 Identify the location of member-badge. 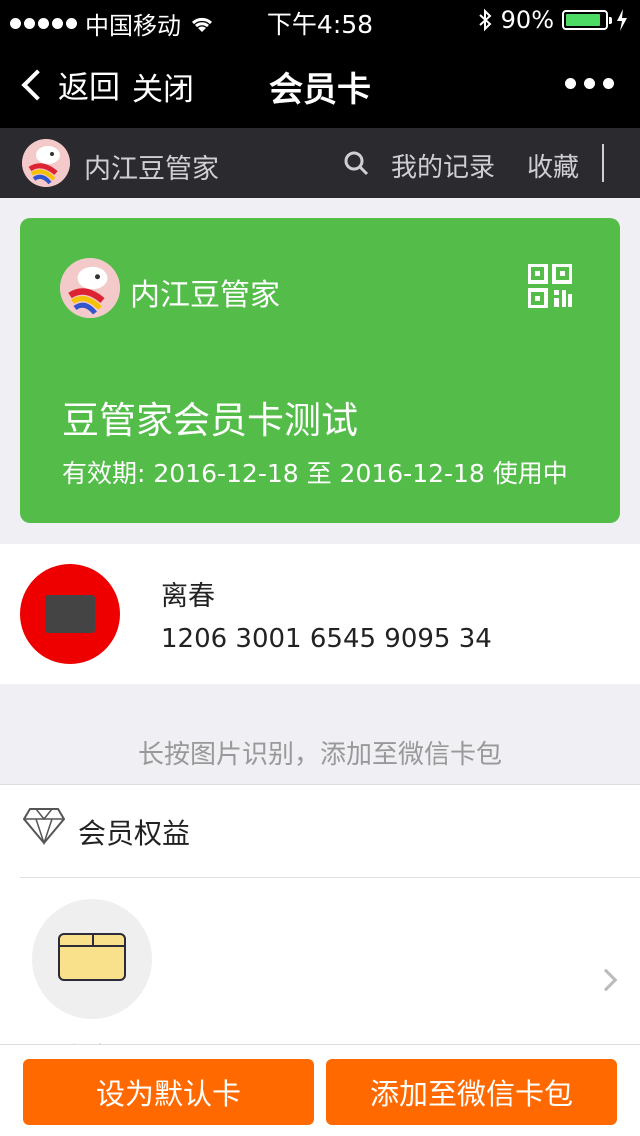
(70, 614).